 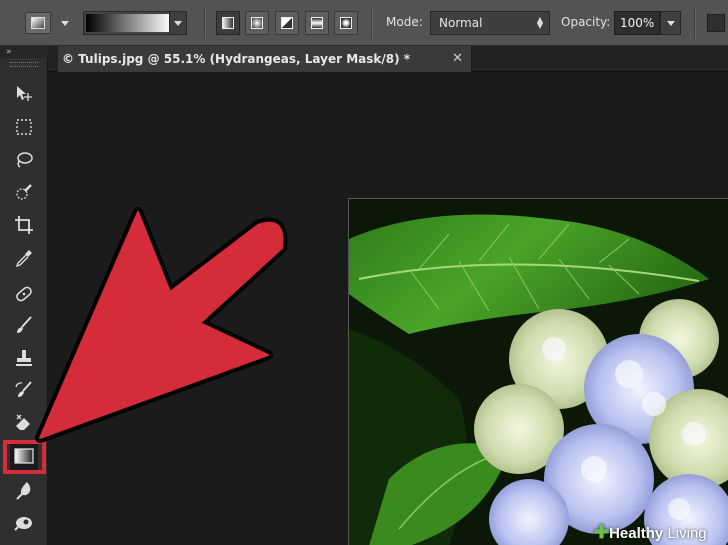 I want to click on rectangular-marquee-icon, so click(x=24, y=127).